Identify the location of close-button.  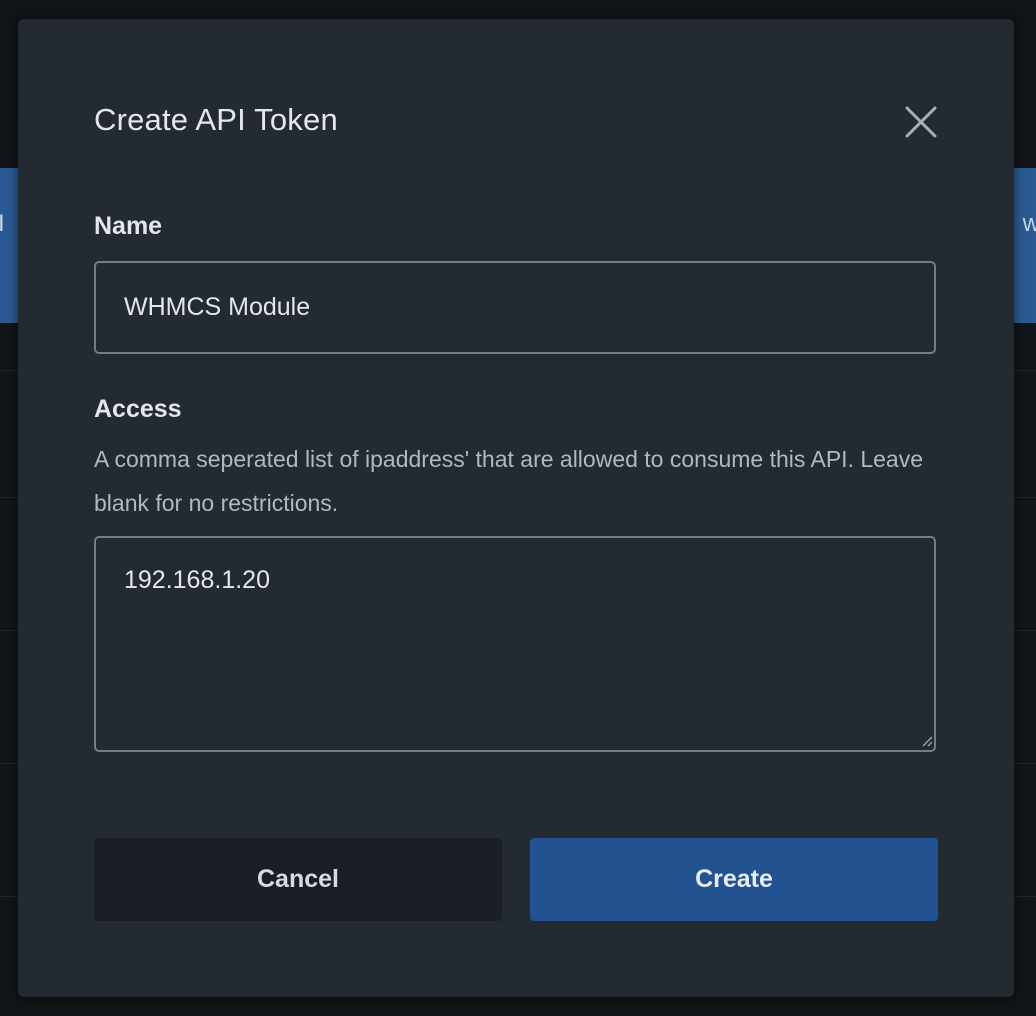
(921, 122).